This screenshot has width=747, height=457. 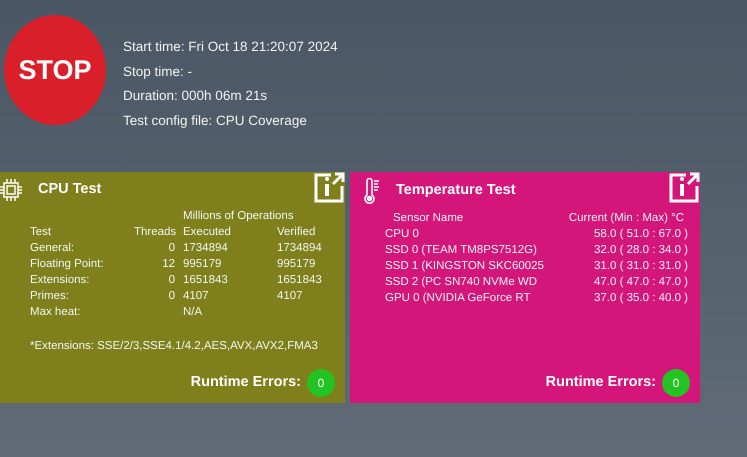 I want to click on table-cell-text: Extensions:, so click(x=60, y=280).